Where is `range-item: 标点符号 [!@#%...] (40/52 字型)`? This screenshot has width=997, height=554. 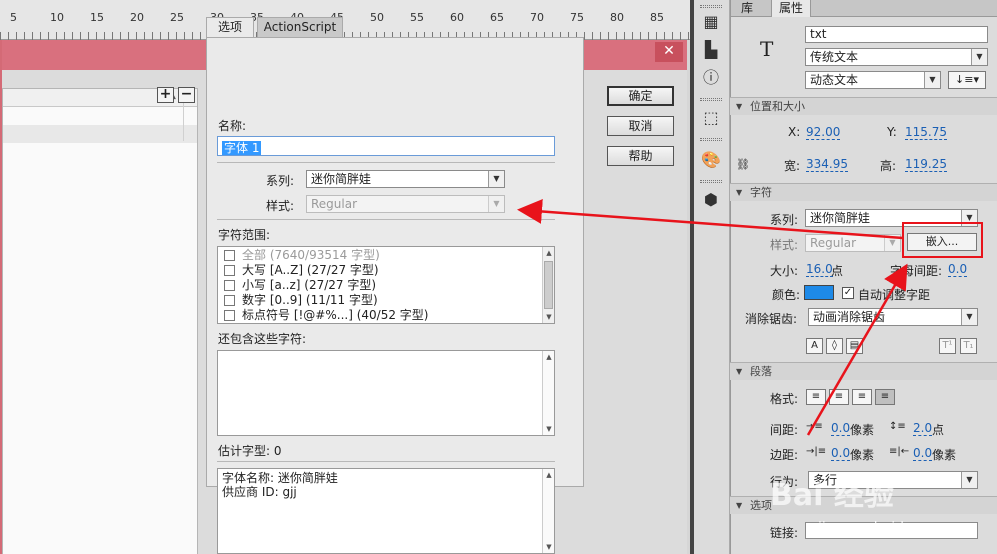 range-item: 标点符号 [!@#%...] (40/52 字型) is located at coordinates (386, 315).